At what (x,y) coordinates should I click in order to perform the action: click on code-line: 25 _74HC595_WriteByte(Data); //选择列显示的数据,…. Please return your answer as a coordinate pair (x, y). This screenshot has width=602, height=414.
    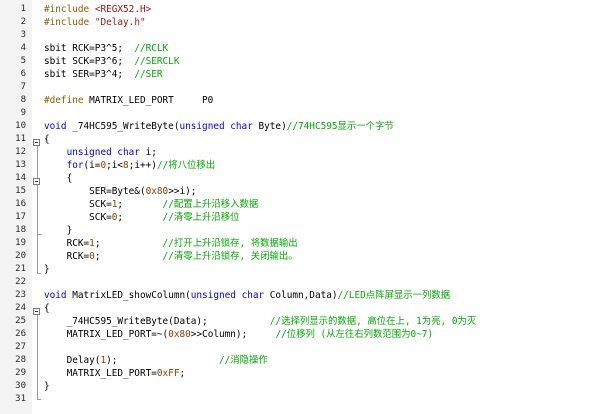
    Looking at the image, I should click on (301, 321).